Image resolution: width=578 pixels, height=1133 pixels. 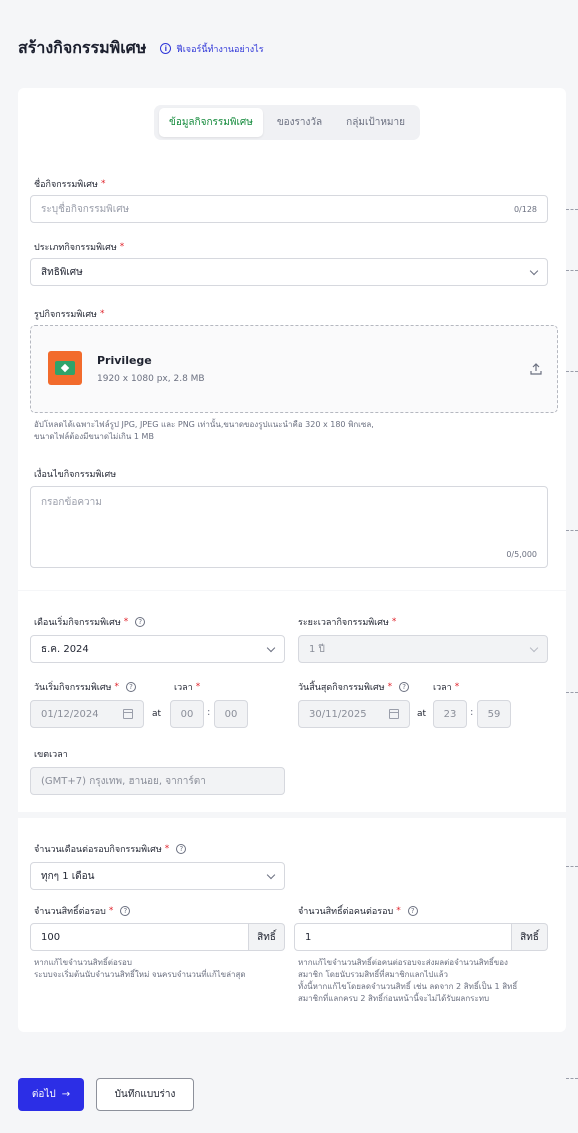 What do you see at coordinates (87, 714) in the screenshot?
I see `start-date-input: 01/12/2024` at bounding box center [87, 714].